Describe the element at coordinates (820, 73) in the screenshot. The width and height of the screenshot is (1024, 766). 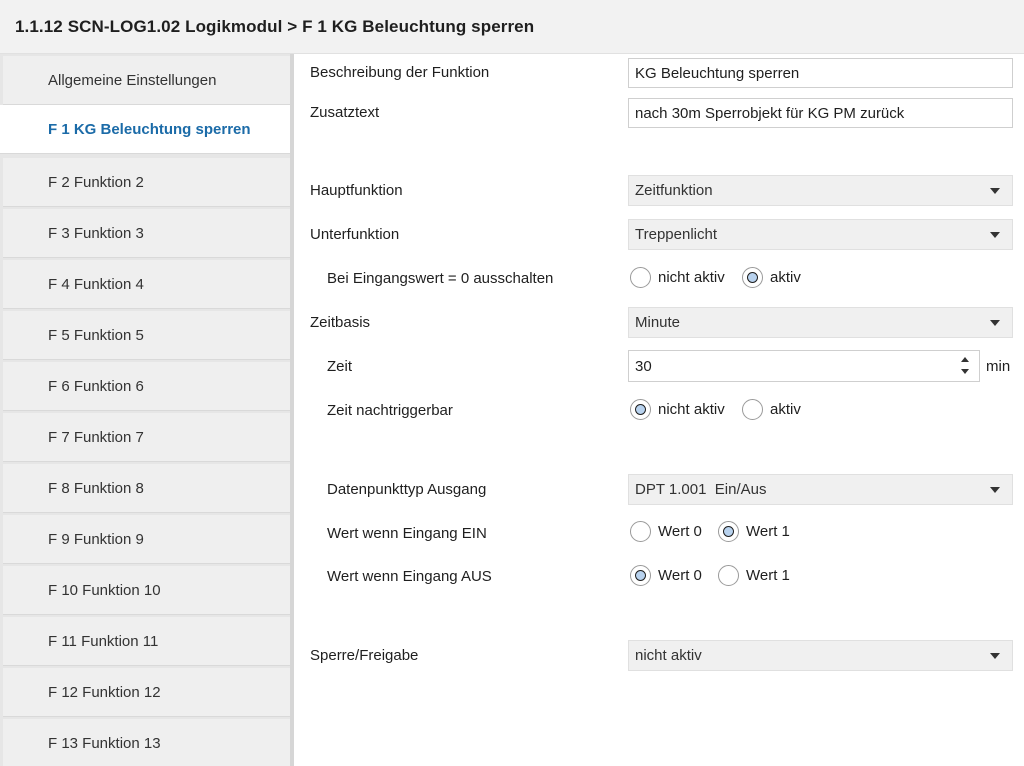
I see `beschreibung-input` at that location.